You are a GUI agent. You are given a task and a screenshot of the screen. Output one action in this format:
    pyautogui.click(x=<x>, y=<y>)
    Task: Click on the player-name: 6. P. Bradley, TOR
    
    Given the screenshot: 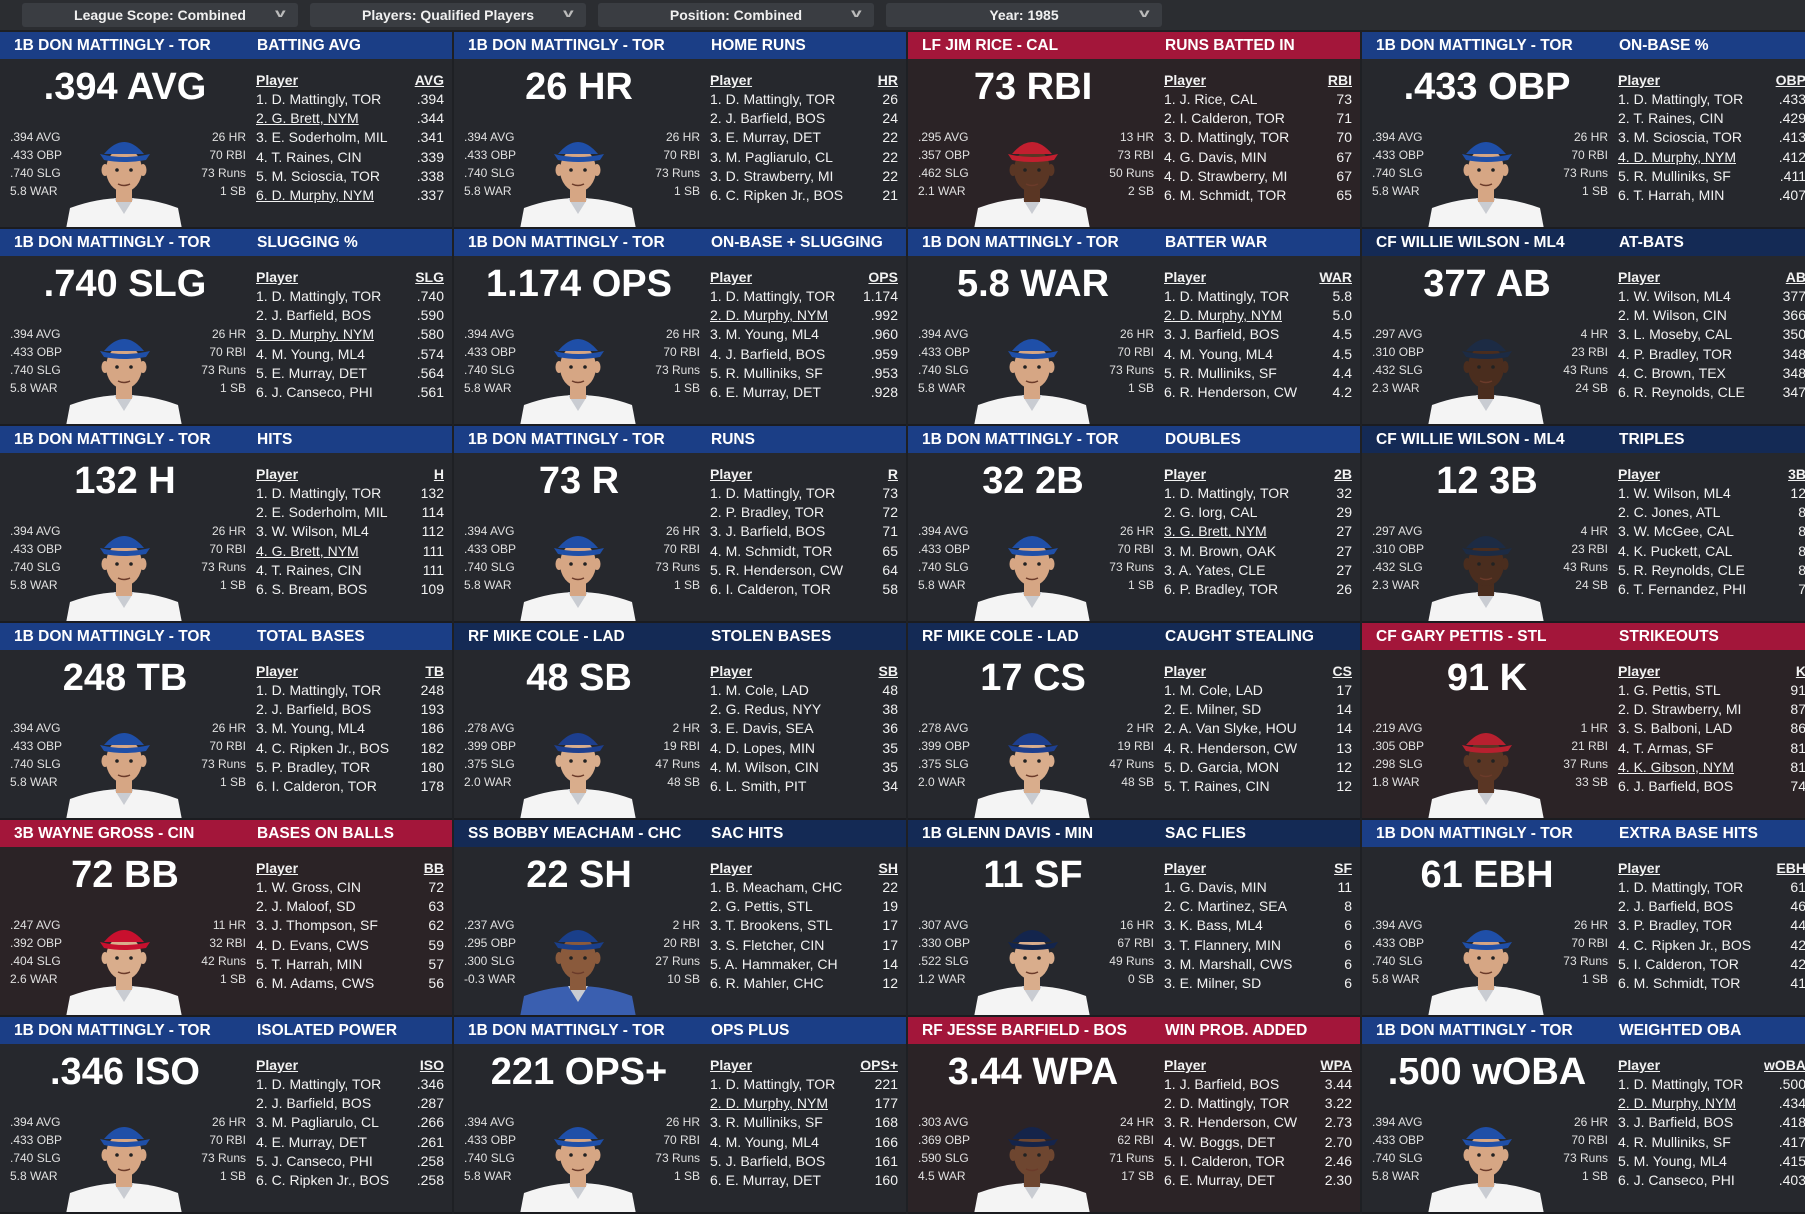 What is the action you would take?
    pyautogui.click(x=1234, y=589)
    